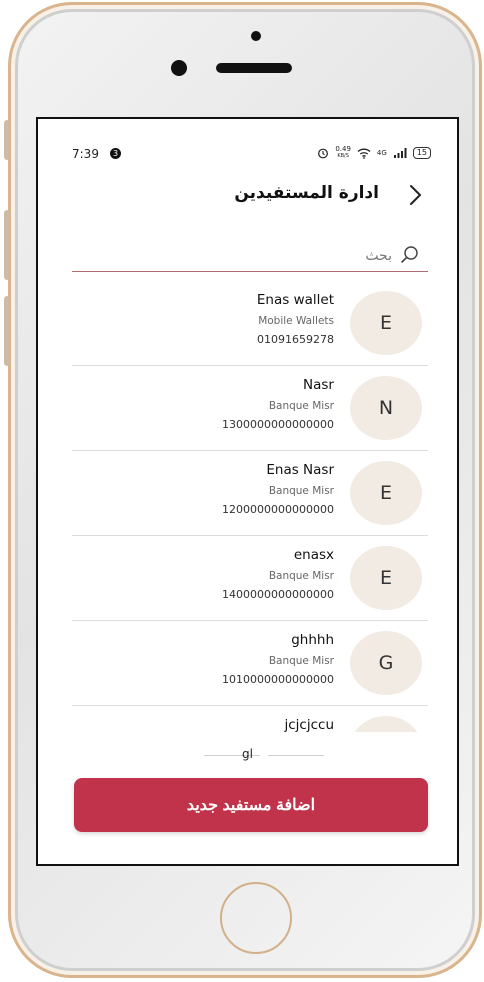  I want to click on wifi-icon, so click(364, 153).